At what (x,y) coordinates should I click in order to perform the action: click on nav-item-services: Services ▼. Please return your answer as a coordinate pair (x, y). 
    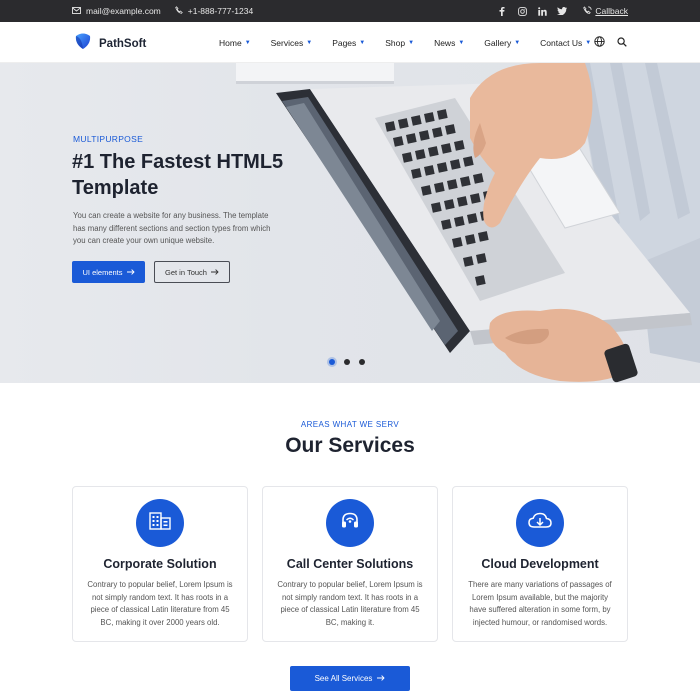
    Looking at the image, I should click on (292, 43).